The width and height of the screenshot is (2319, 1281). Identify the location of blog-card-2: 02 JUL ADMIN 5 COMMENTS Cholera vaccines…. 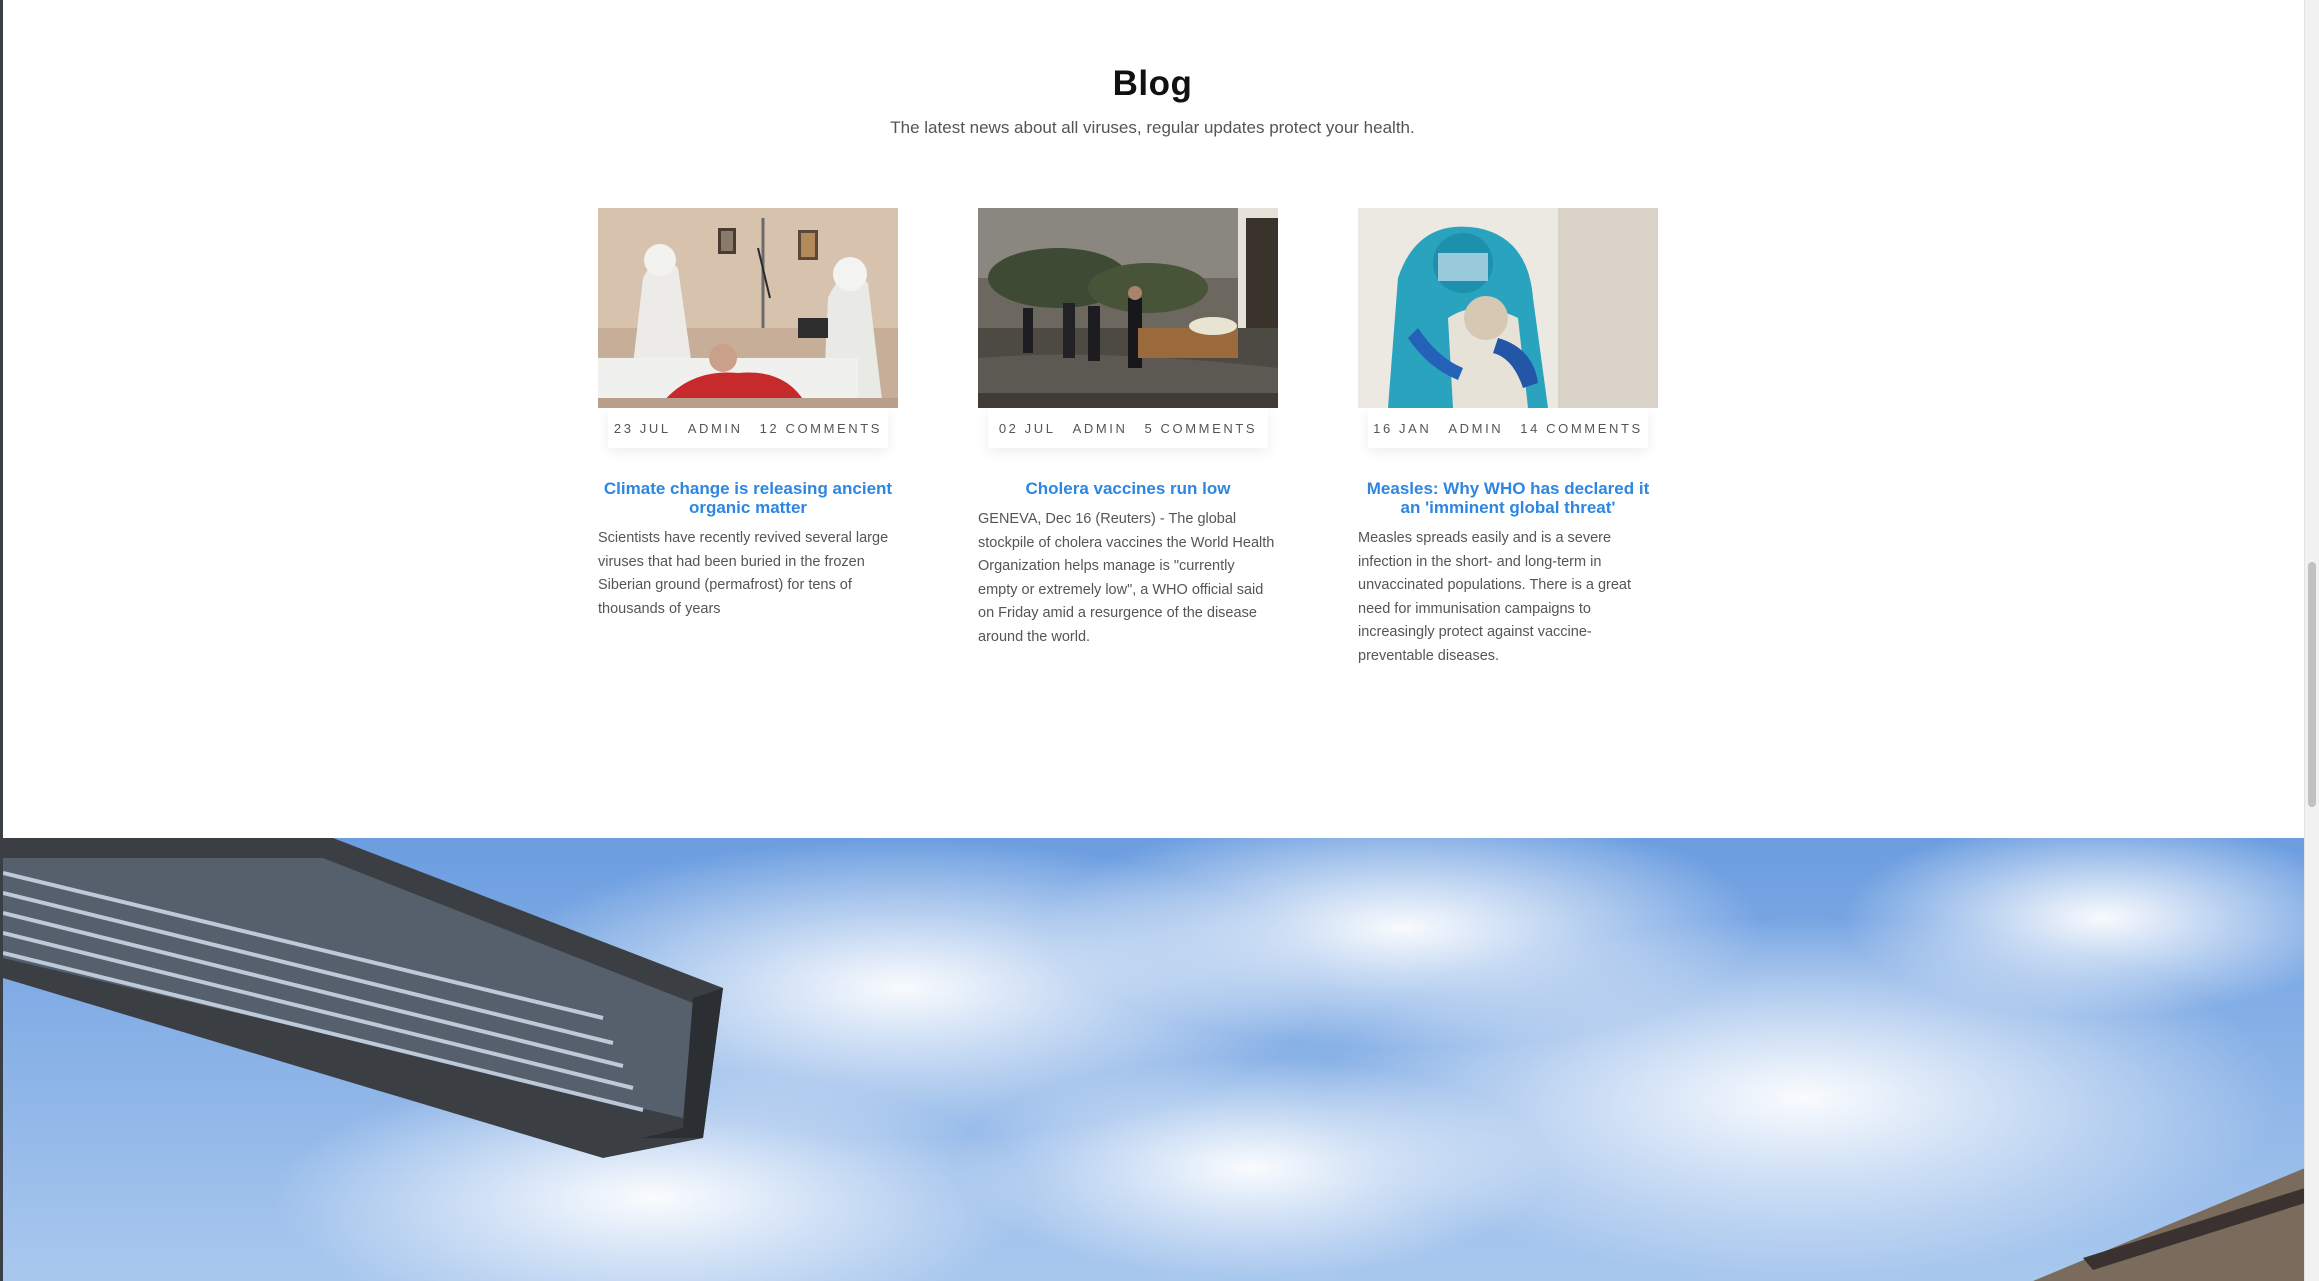
(1128, 429).